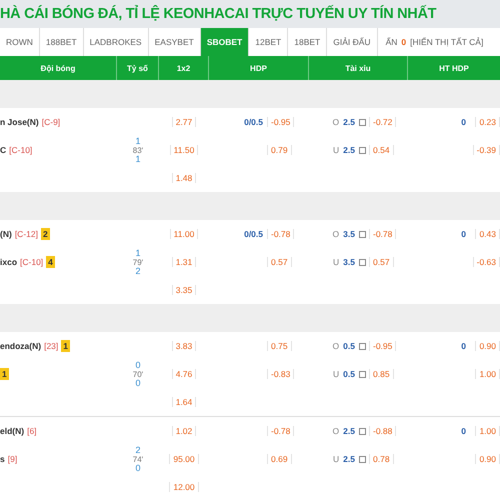  I want to click on team-rank: [9], so click(13, 459).